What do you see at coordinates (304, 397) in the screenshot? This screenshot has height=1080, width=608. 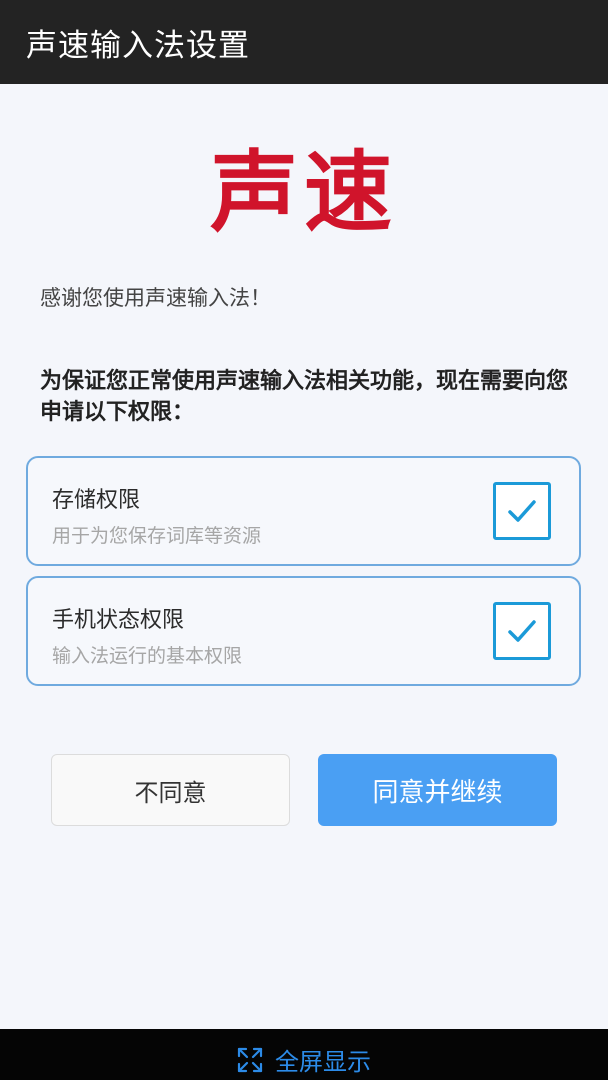 I see `permission-notice: 为保证您正常使用声速输入法相关功能，现在需要向您申请以下权限：` at bounding box center [304, 397].